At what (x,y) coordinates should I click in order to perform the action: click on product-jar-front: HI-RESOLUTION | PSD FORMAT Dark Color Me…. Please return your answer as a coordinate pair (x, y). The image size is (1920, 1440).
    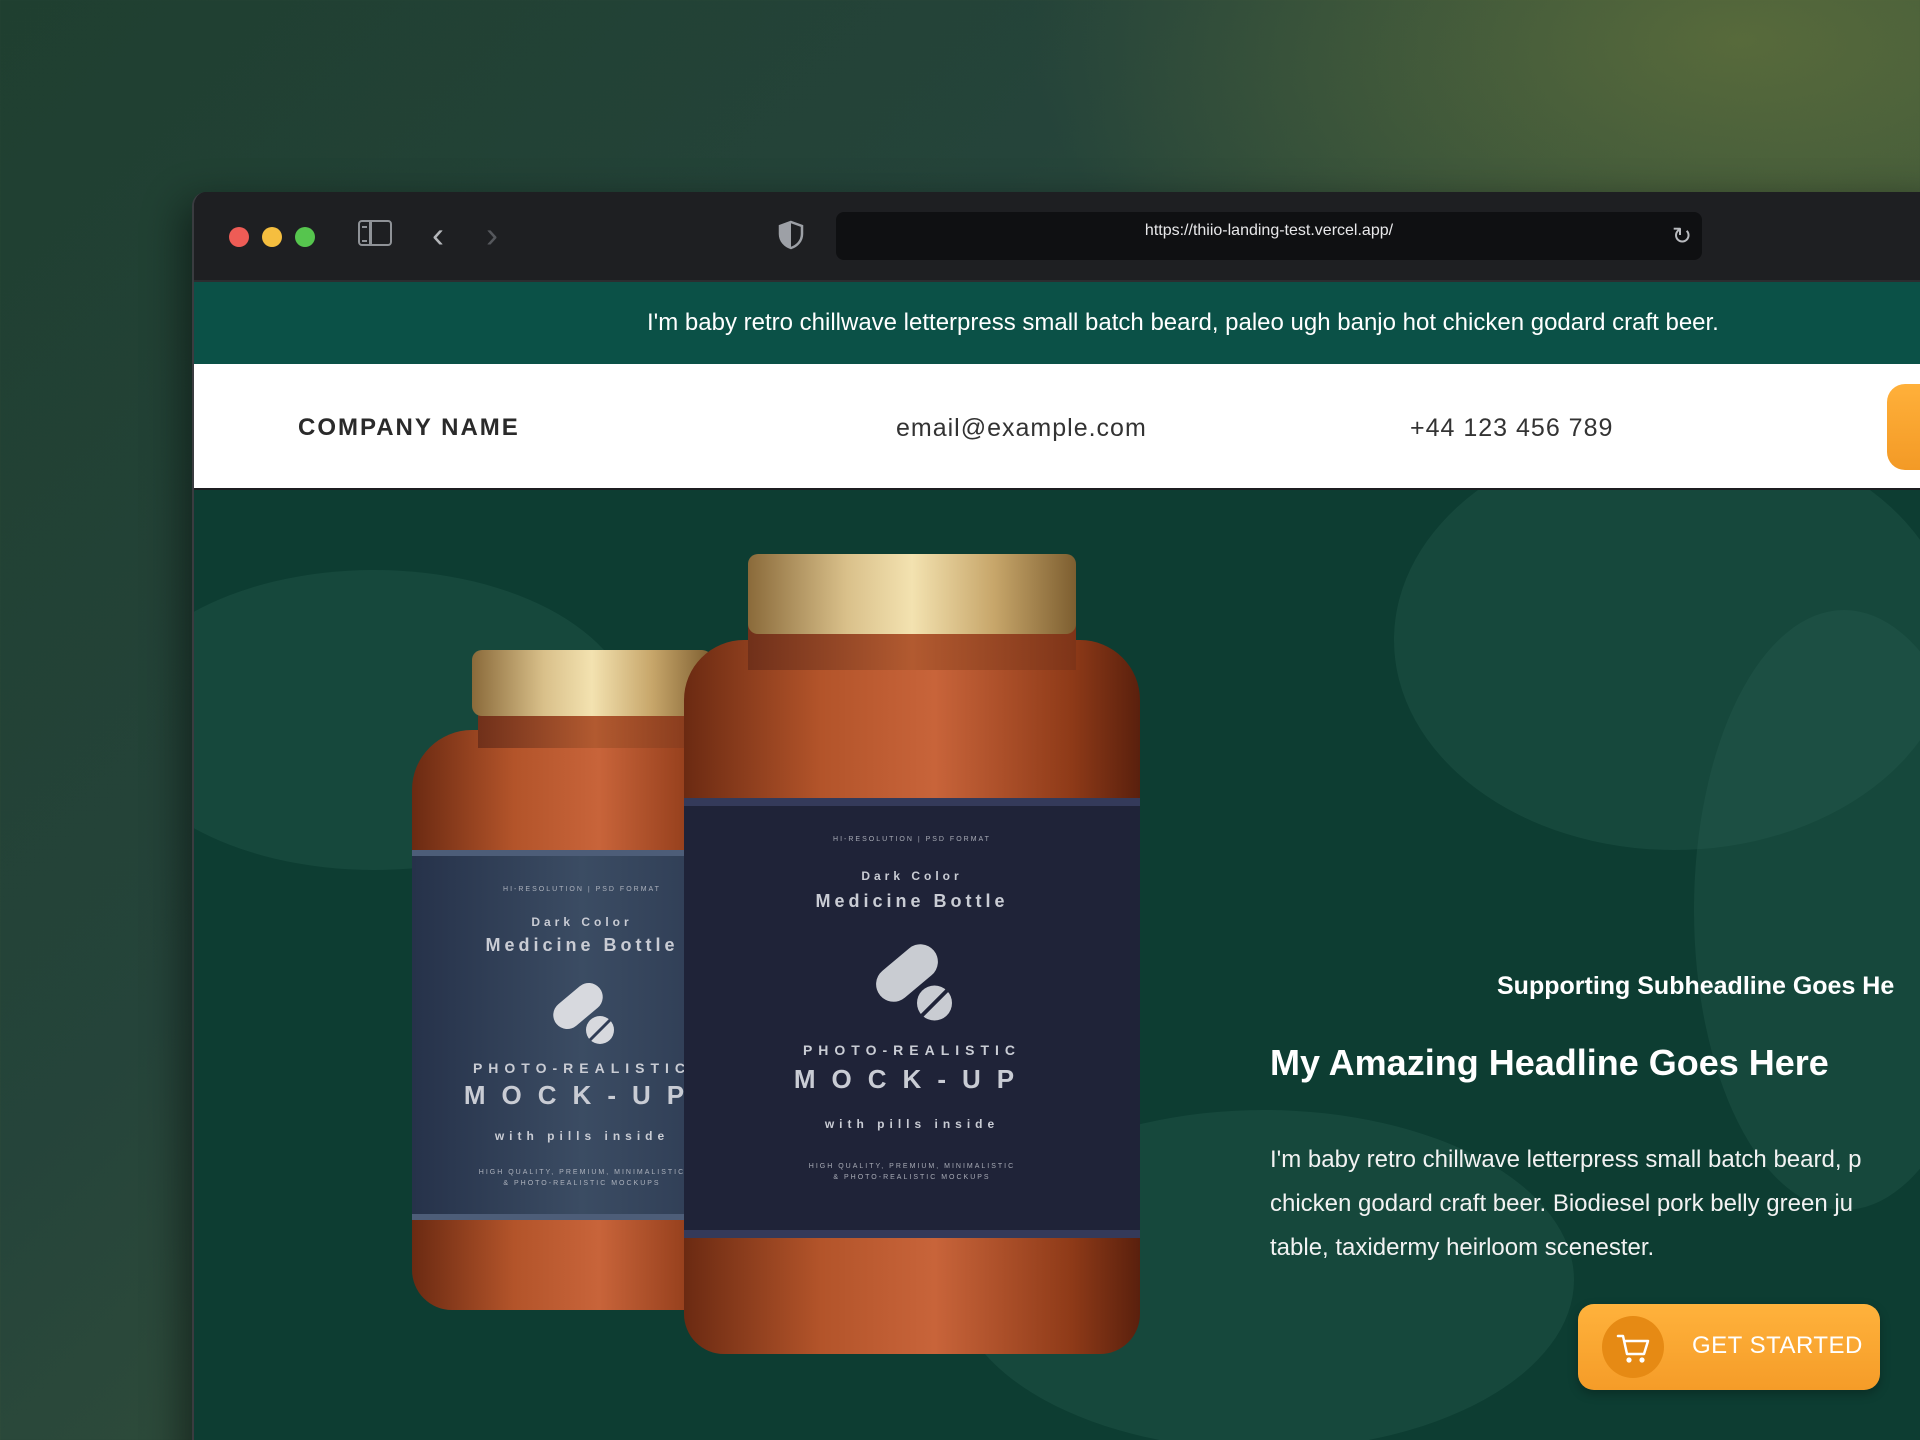
    Looking at the image, I should click on (912, 954).